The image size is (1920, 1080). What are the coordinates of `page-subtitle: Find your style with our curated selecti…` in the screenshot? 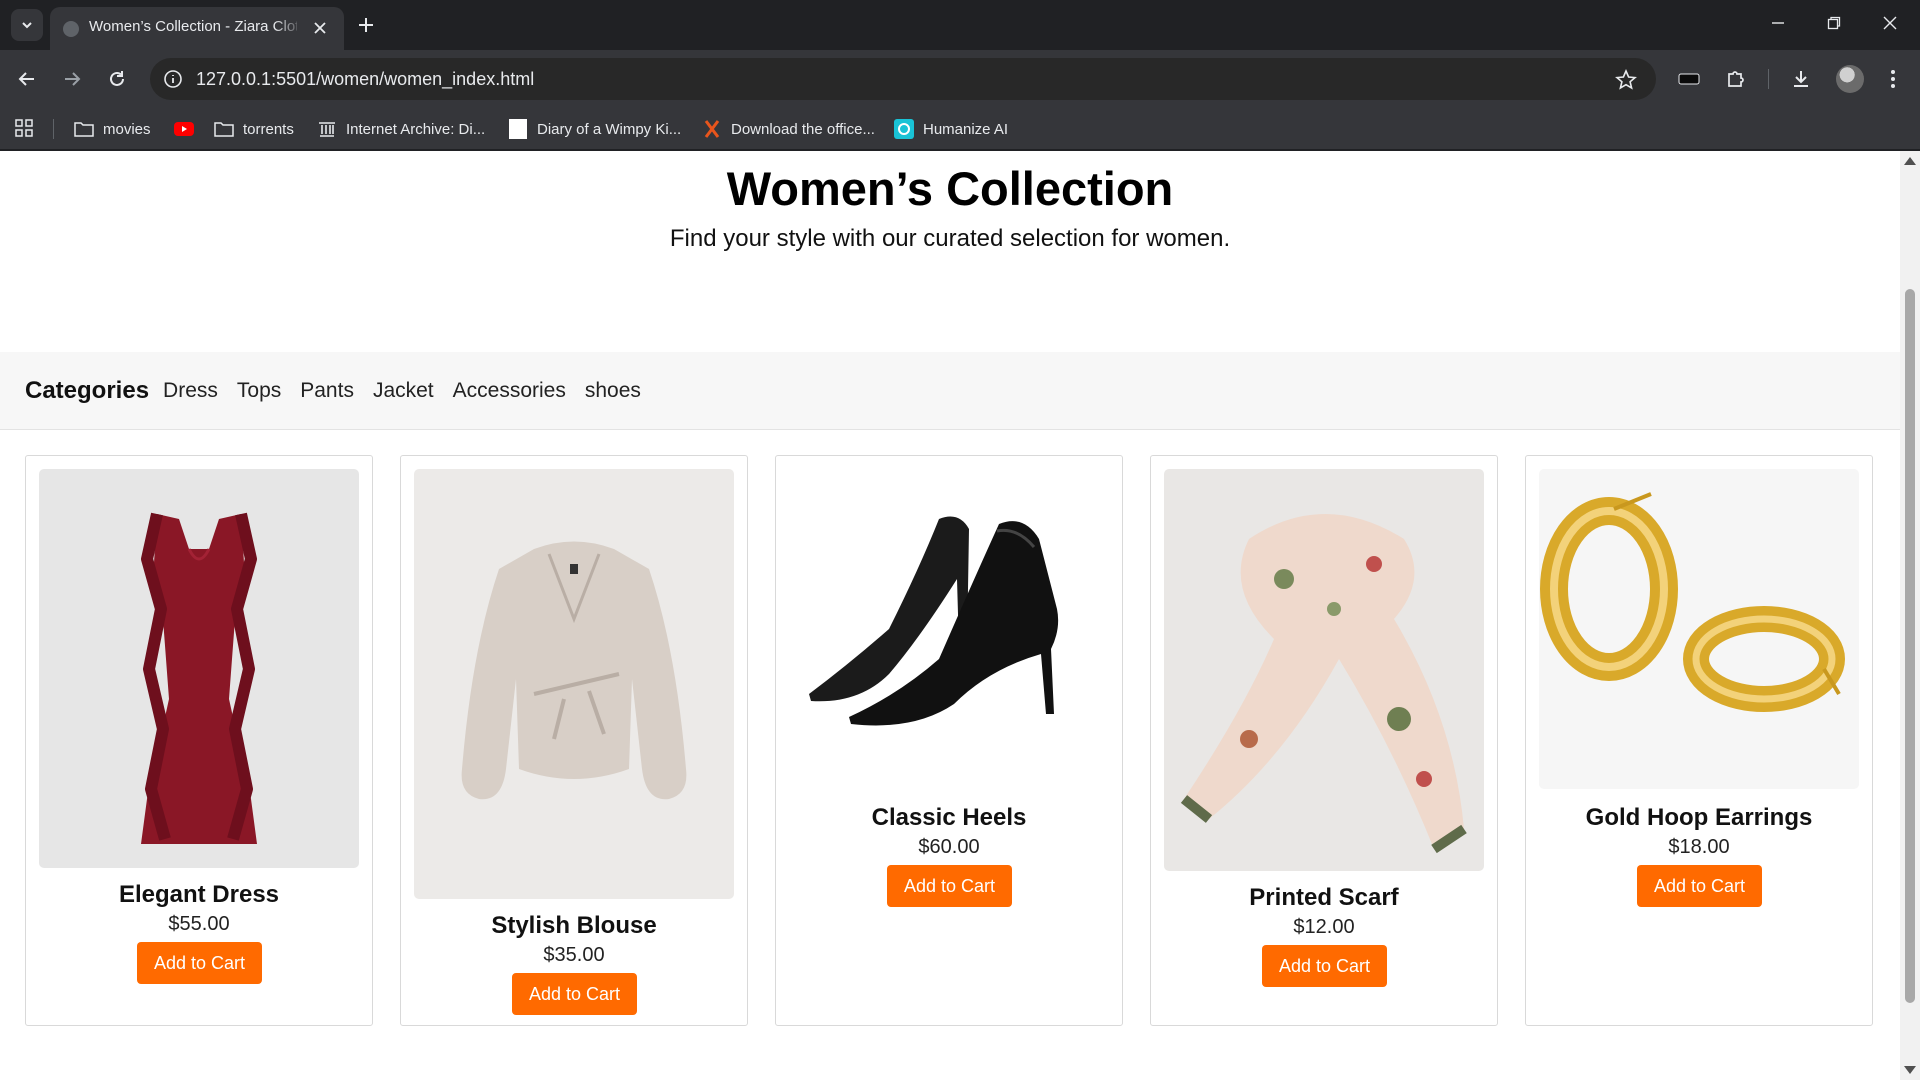 It's located at (950, 238).